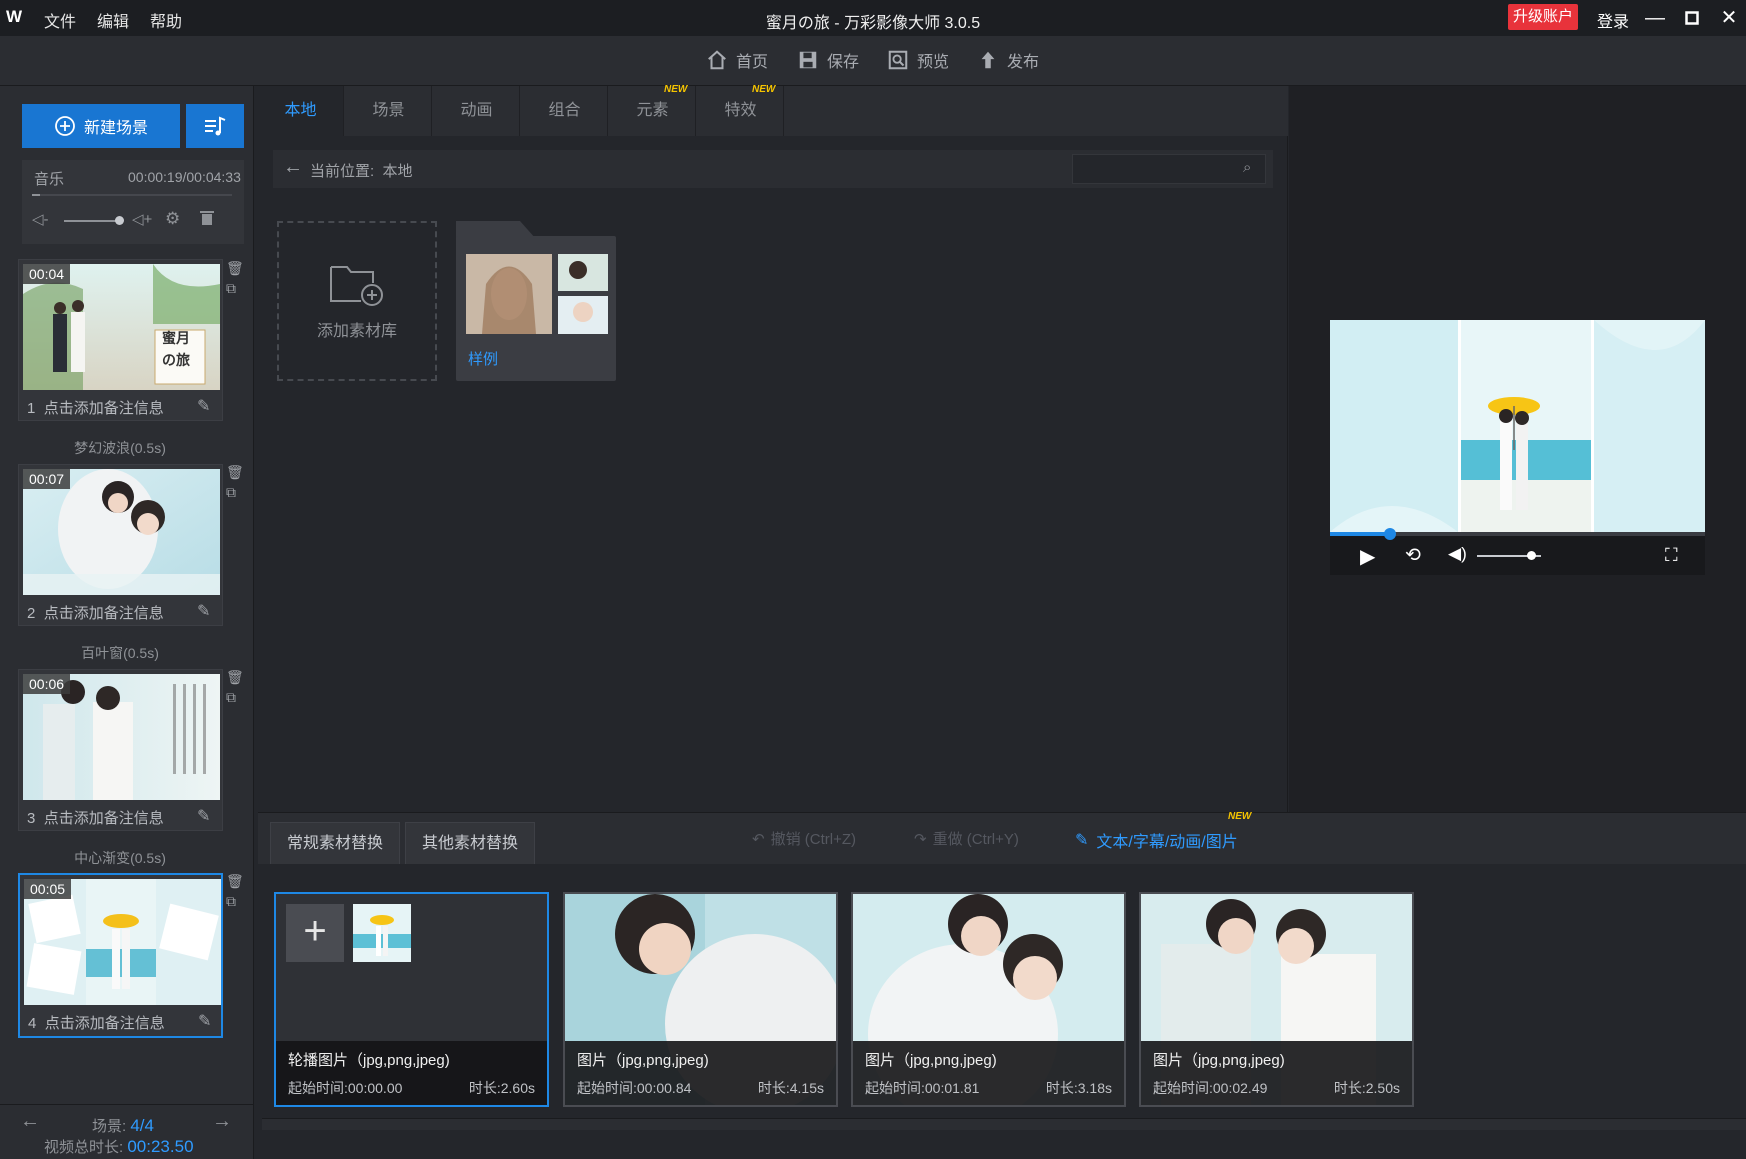 This screenshot has height=1159, width=1746. I want to click on music-progress-track, so click(132, 195).